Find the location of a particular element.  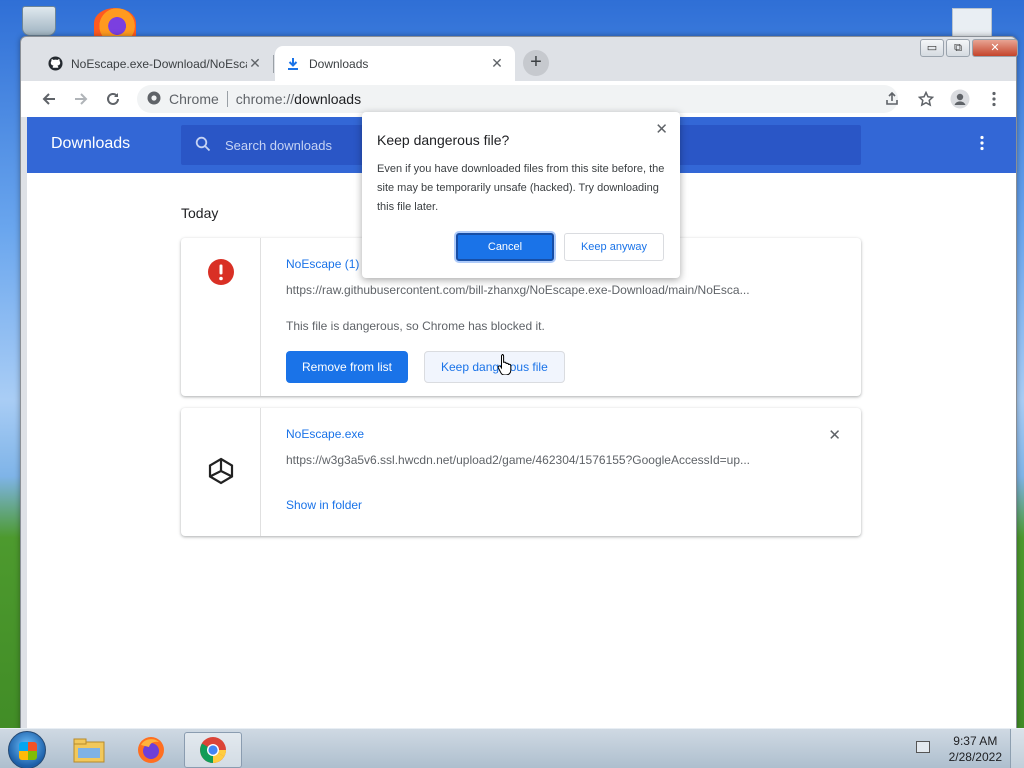

page-title: Downloads is located at coordinates (91, 143).